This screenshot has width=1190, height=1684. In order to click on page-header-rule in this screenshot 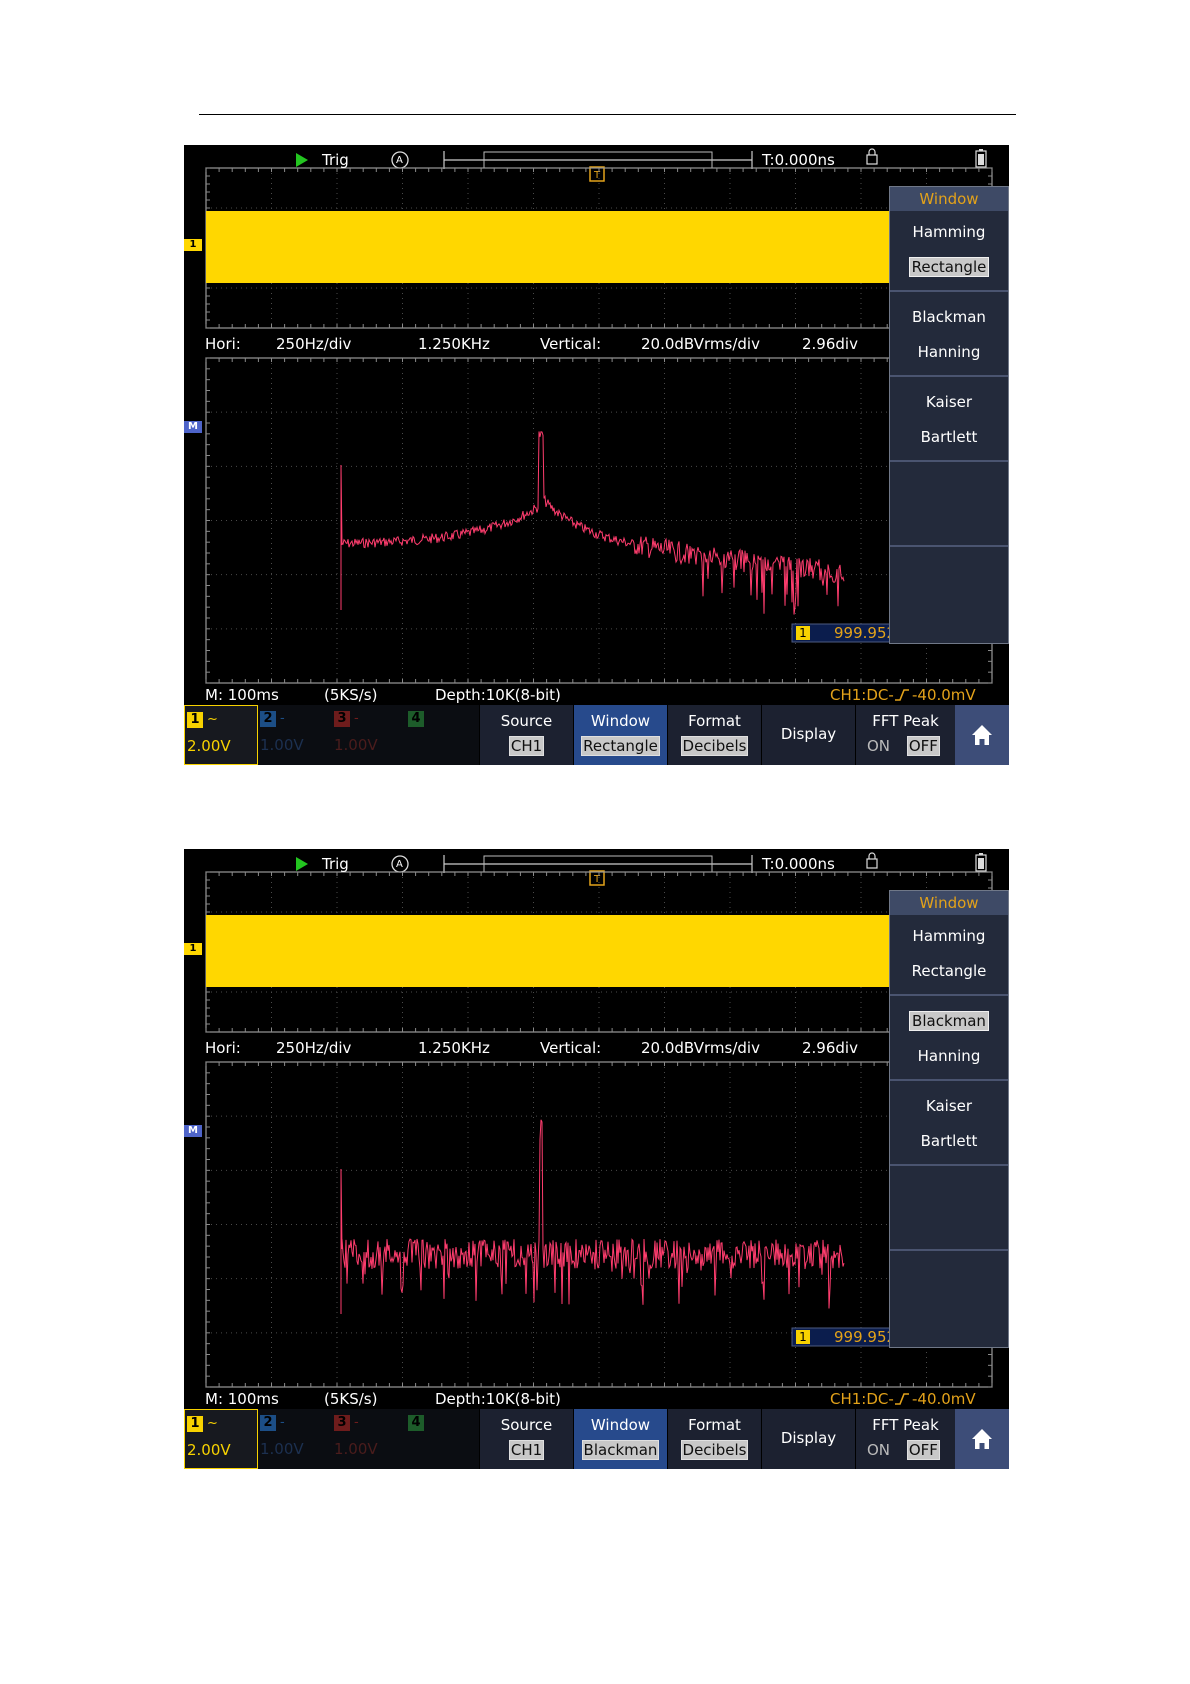, I will do `click(607, 114)`.